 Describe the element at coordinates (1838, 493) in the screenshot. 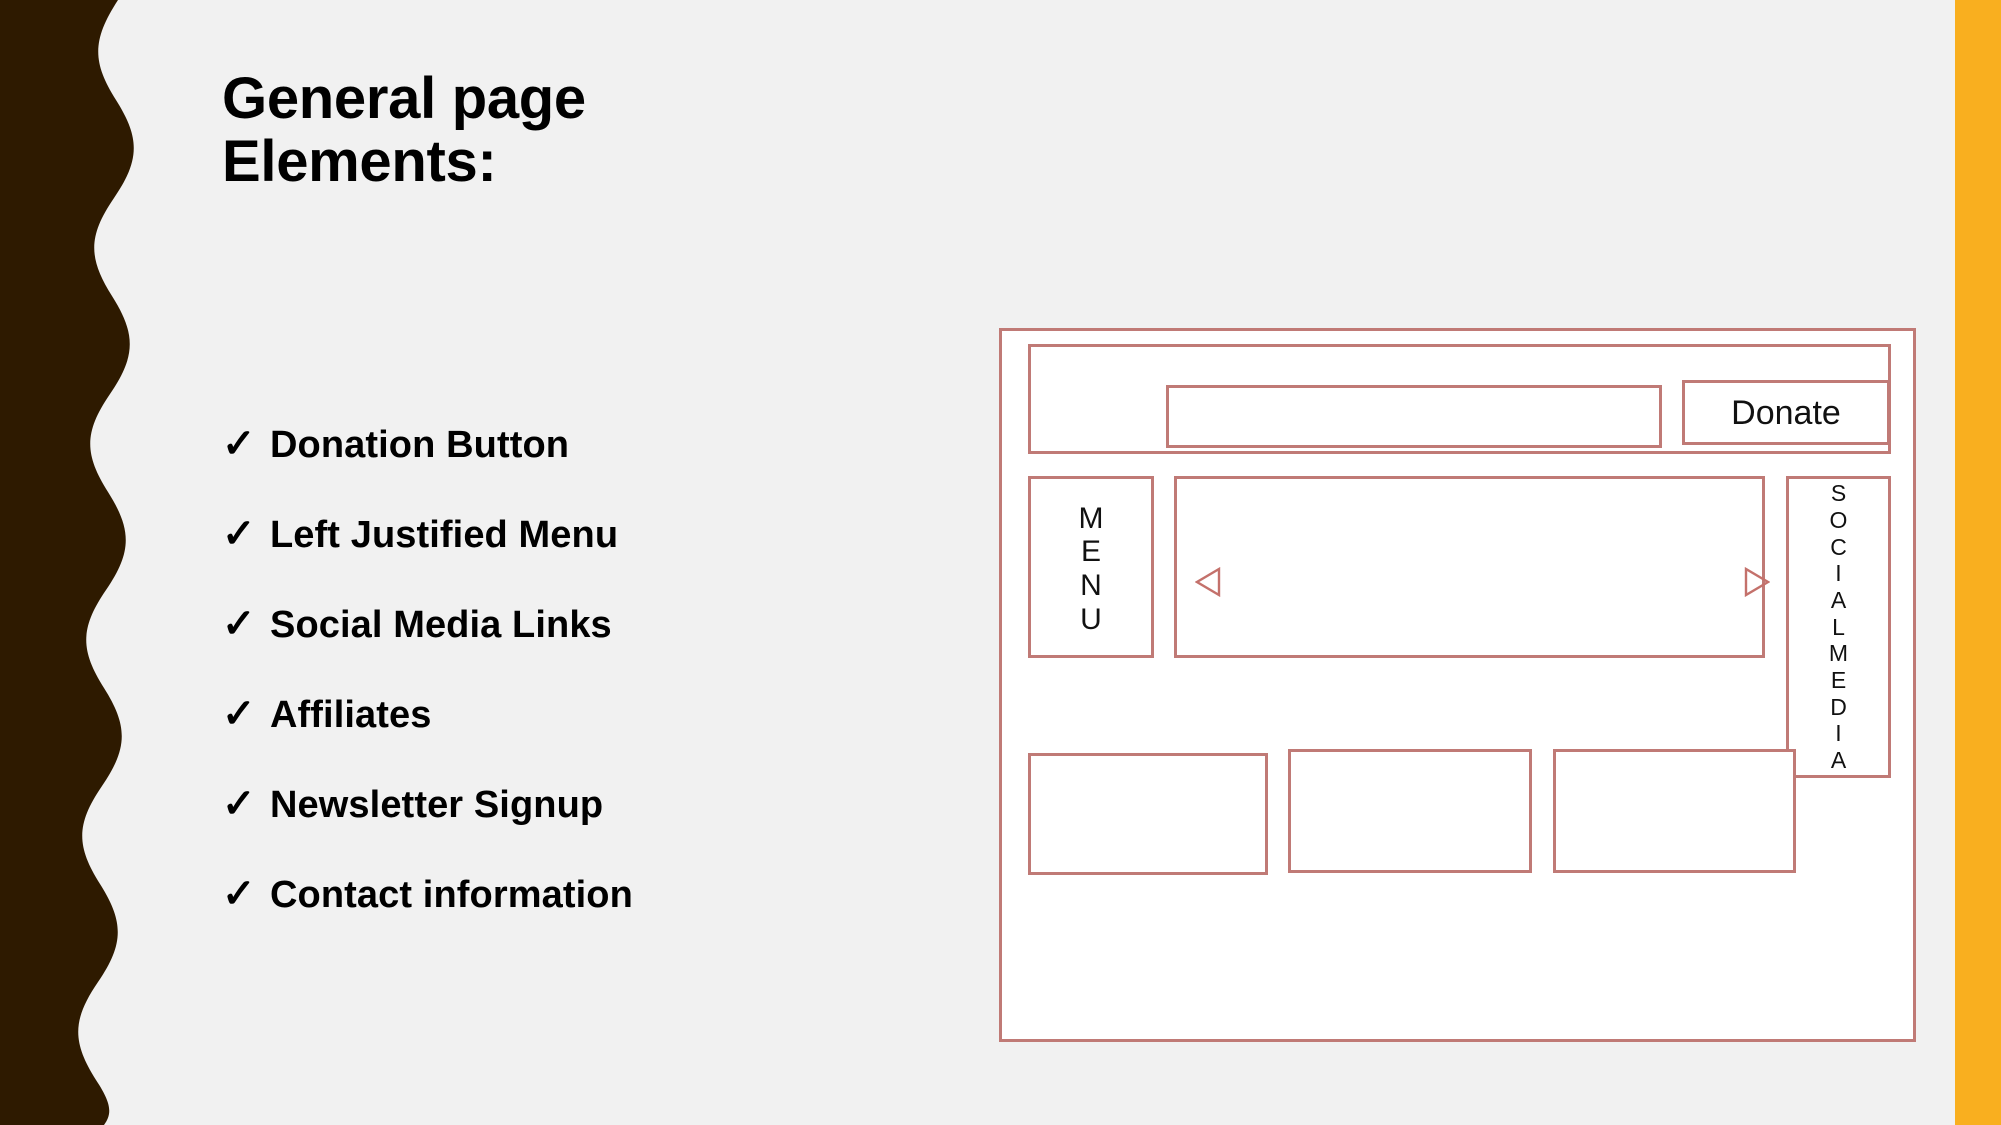

I see `social-letter: S` at that location.